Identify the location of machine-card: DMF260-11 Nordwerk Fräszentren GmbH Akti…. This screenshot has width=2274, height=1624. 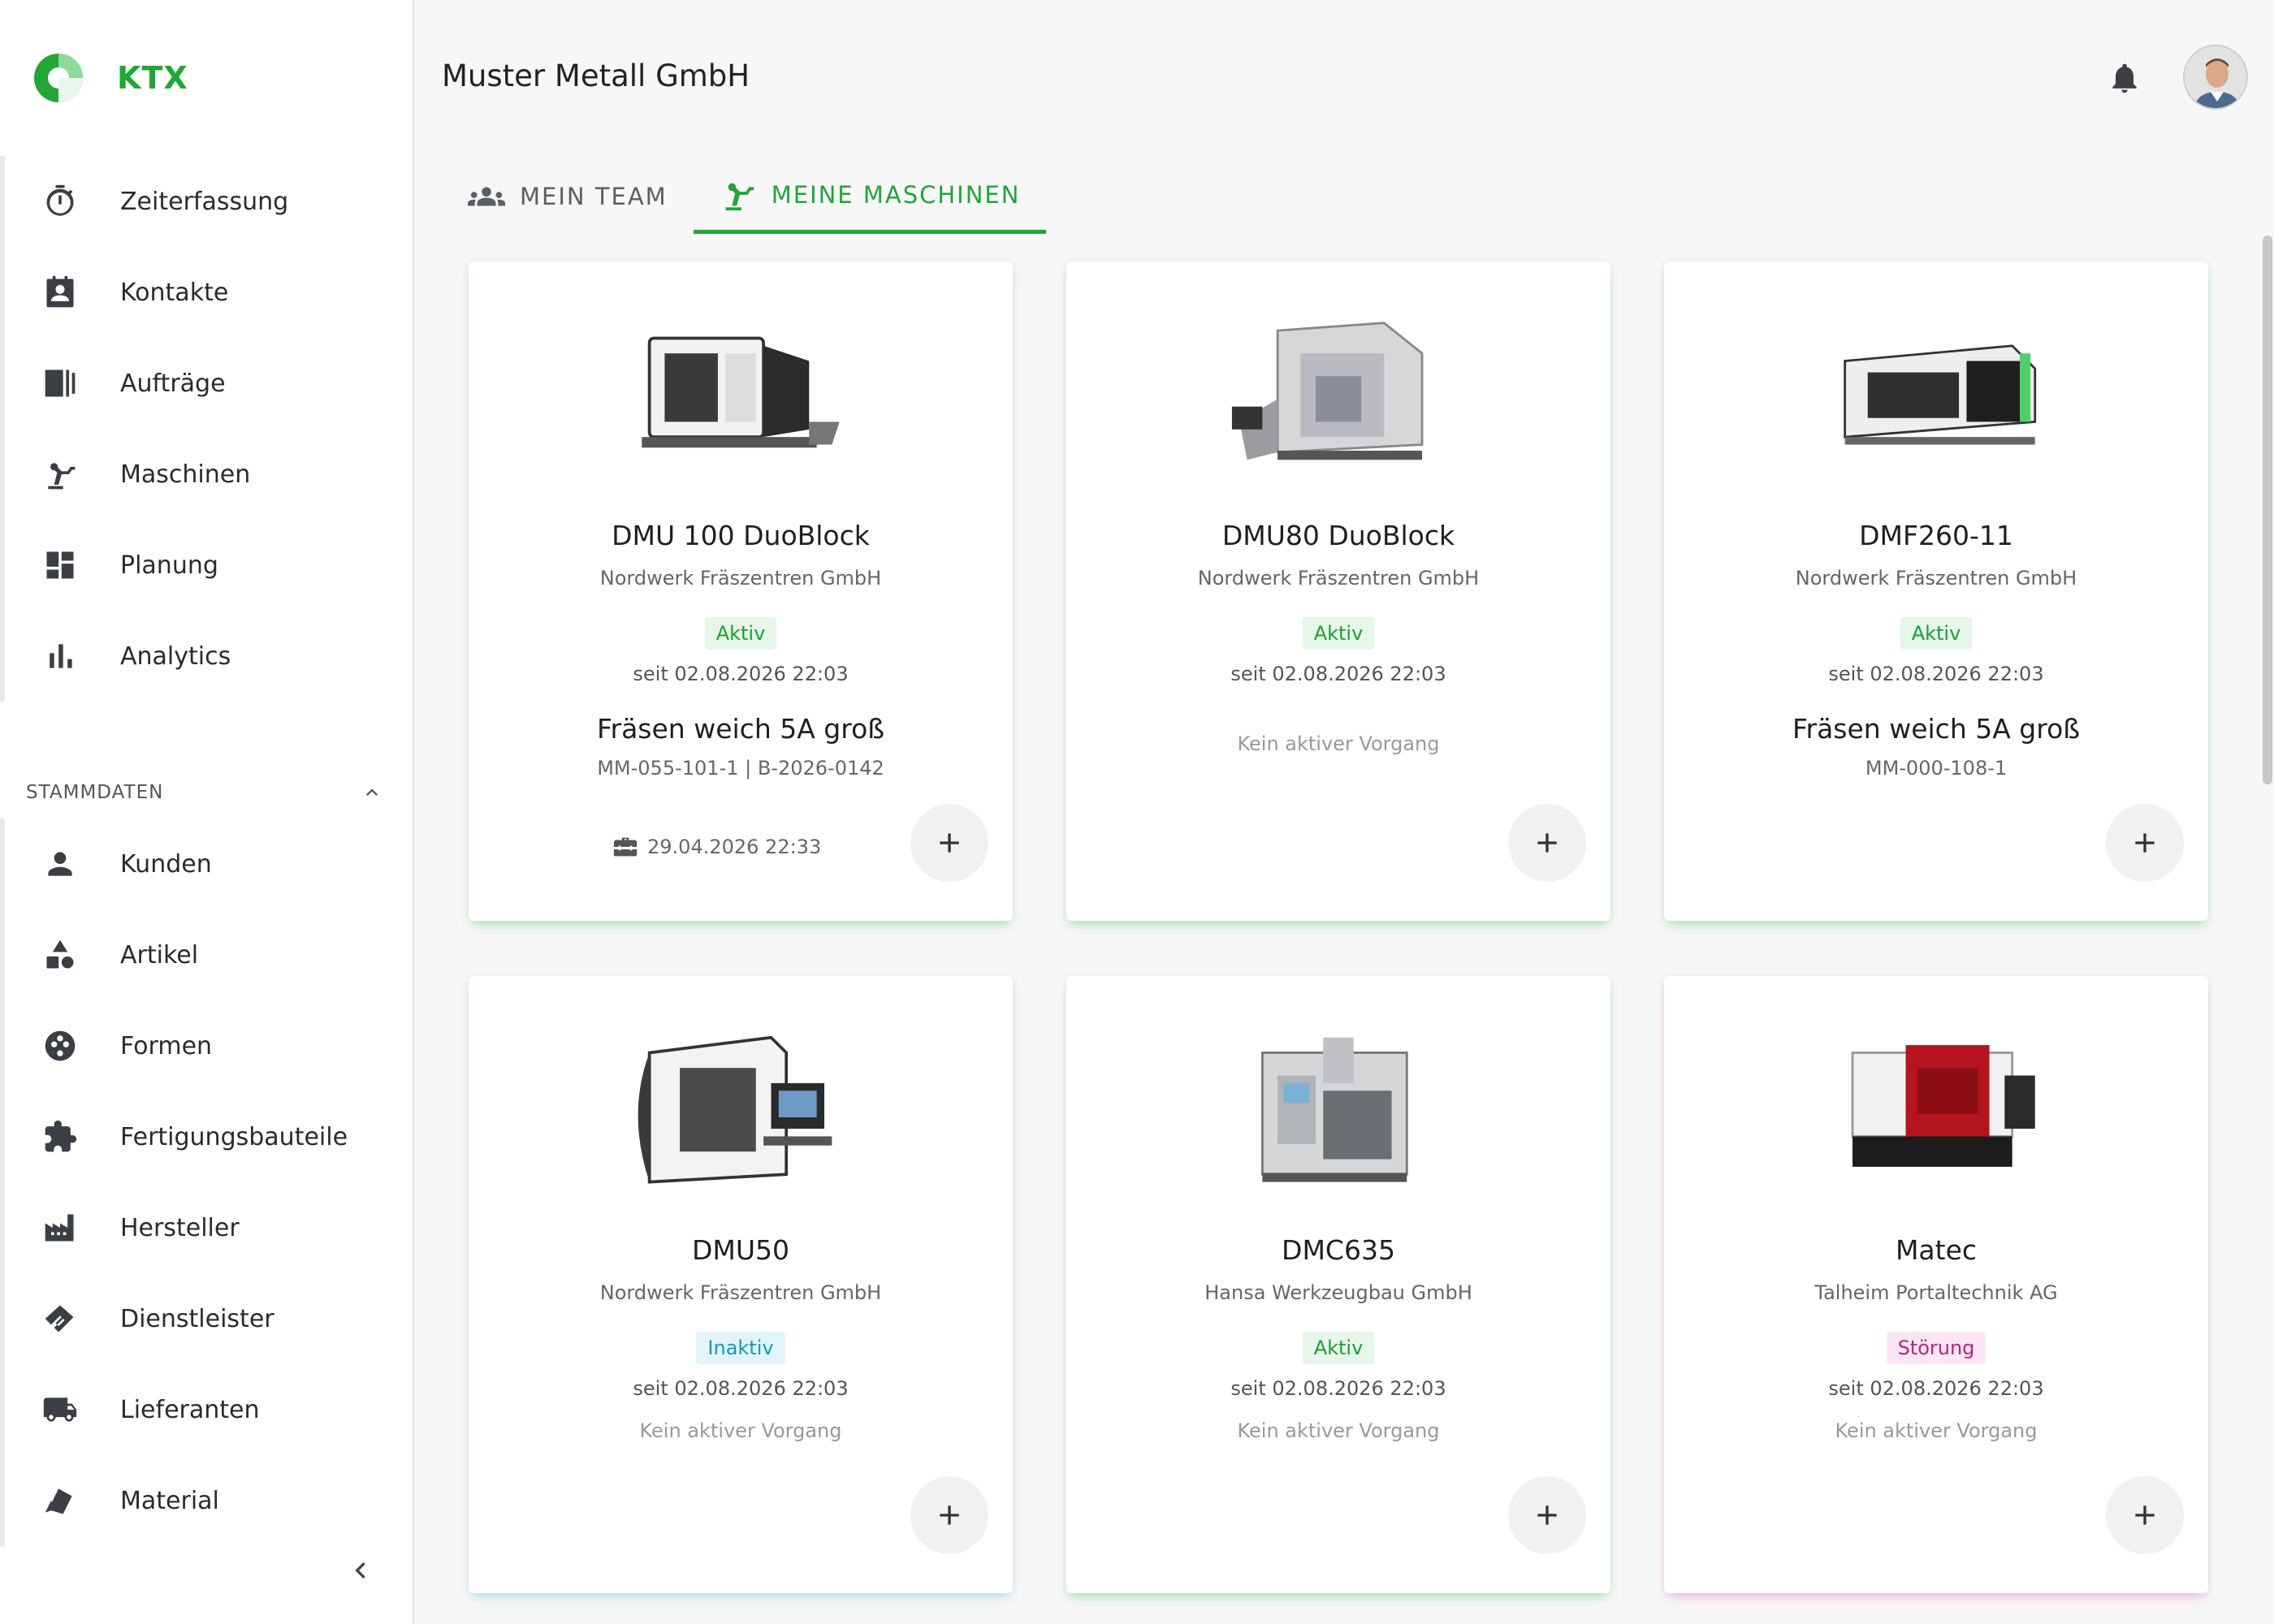
(1936, 591).